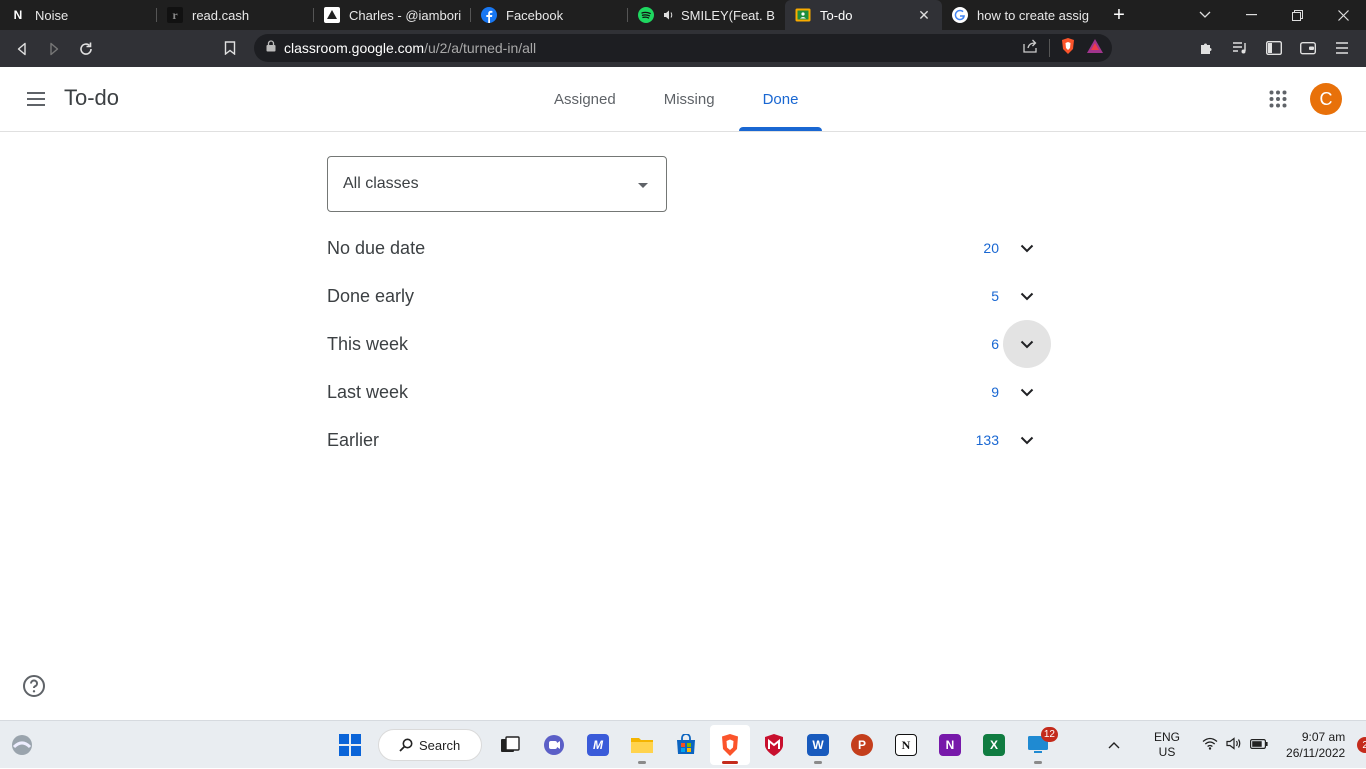 The height and width of the screenshot is (769, 1366). I want to click on volume-icon, so click(1234, 745).